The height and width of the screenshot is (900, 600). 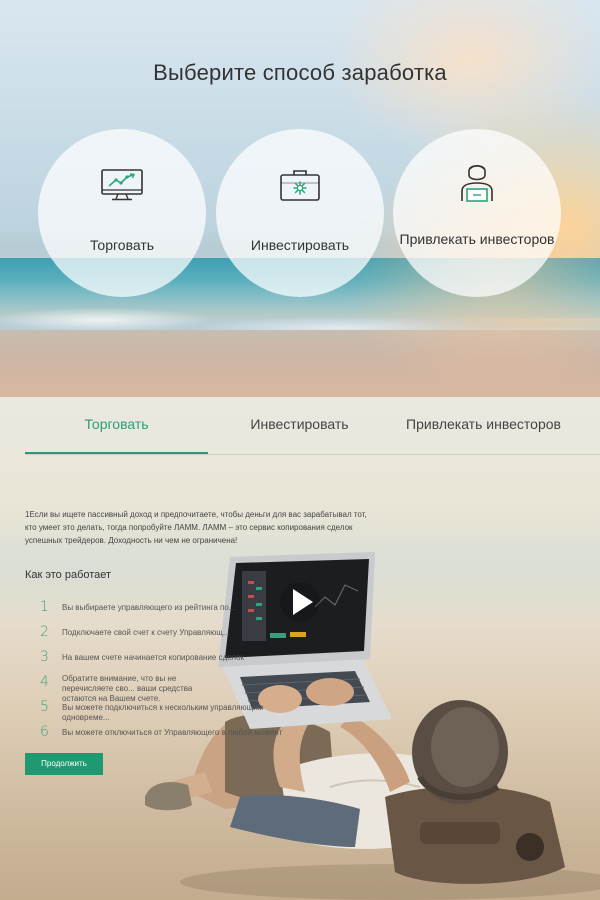 I want to click on monitor-chart-icon, so click(x=122, y=185).